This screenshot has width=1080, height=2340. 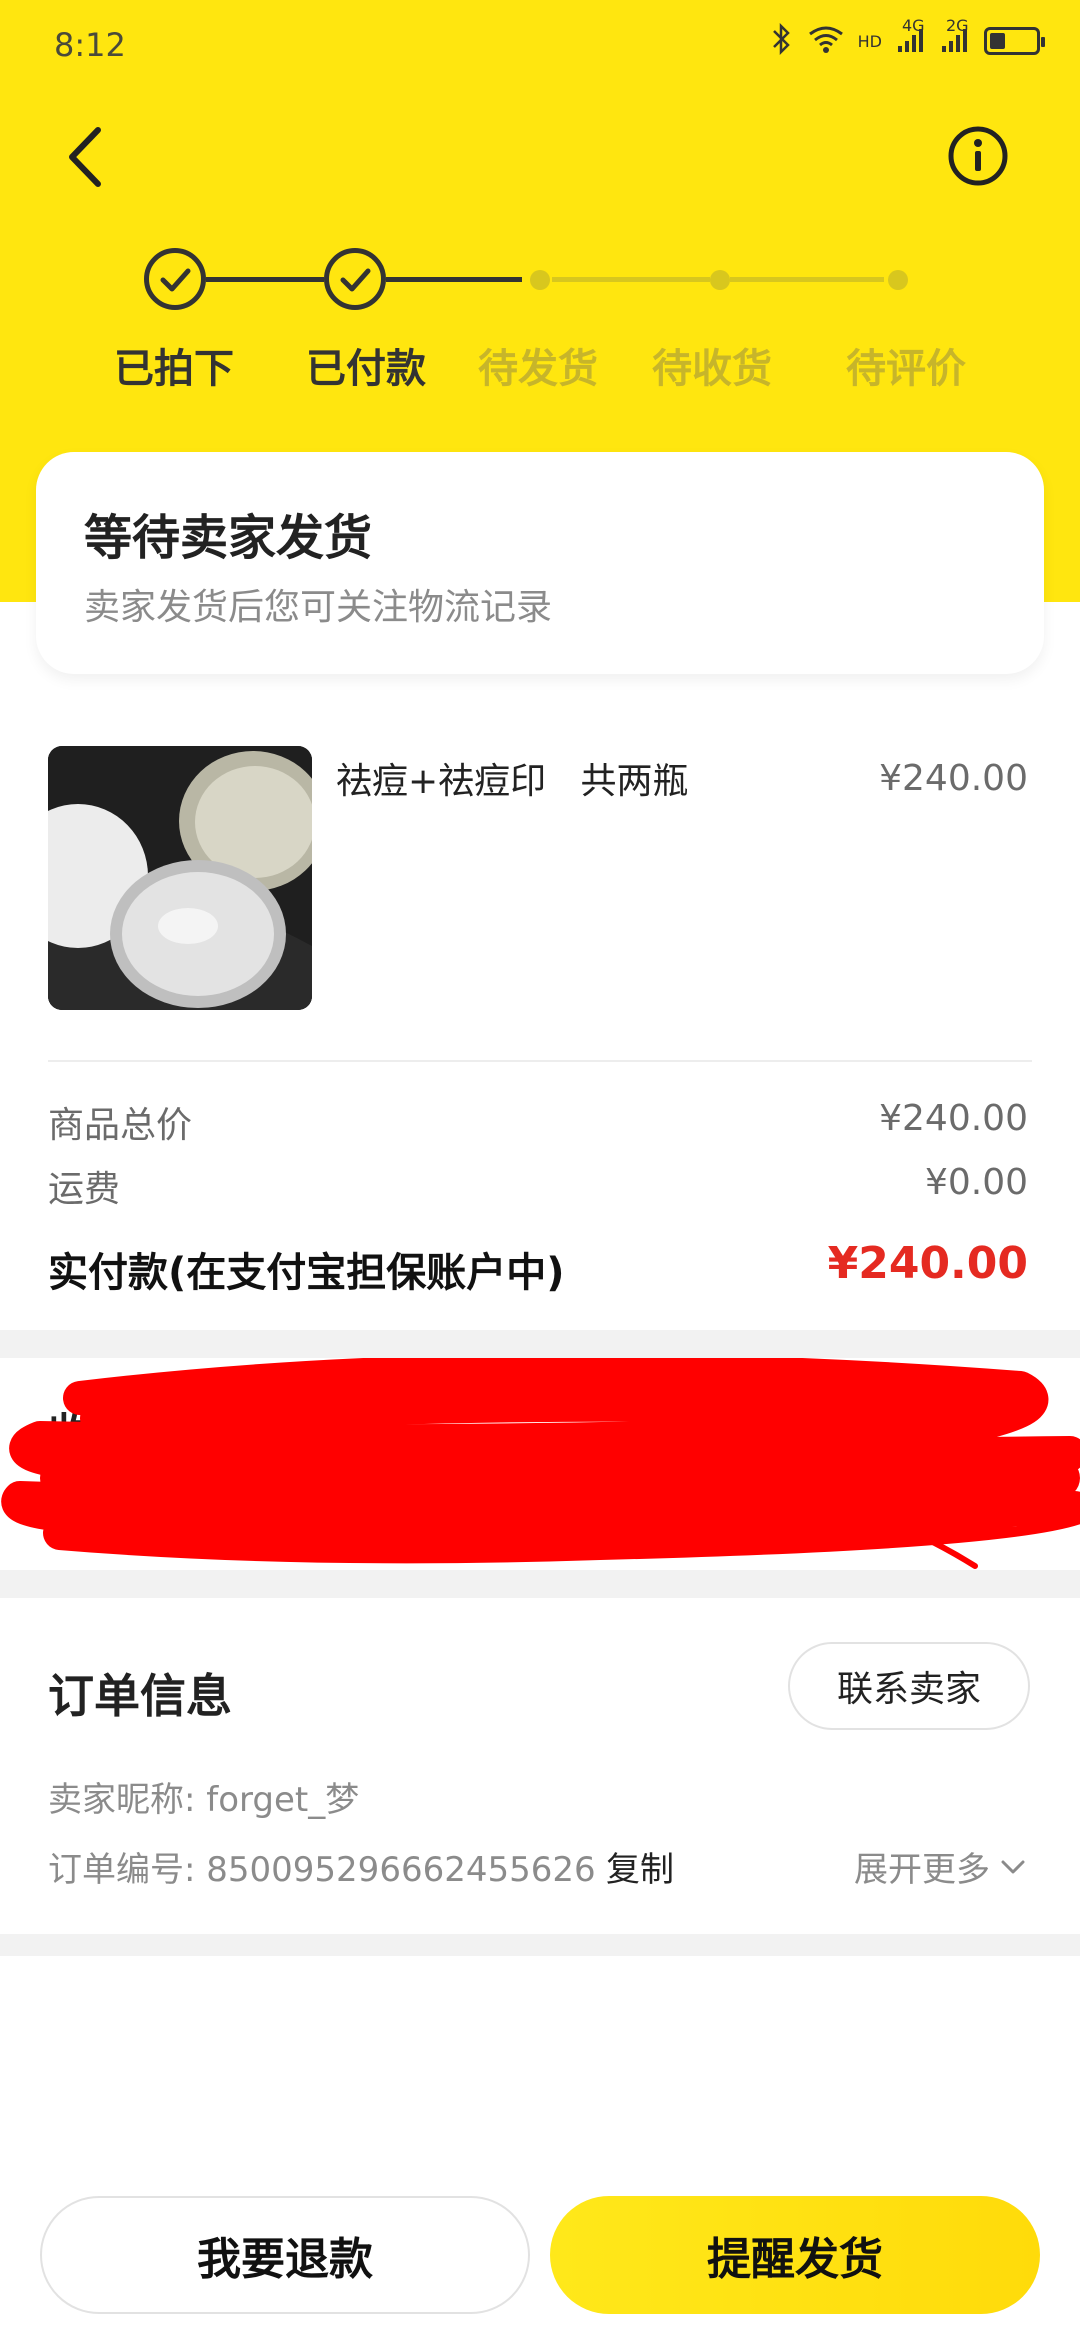 I want to click on order-number: 订单编号: 850095296662455626, so click(x=322, y=1870).